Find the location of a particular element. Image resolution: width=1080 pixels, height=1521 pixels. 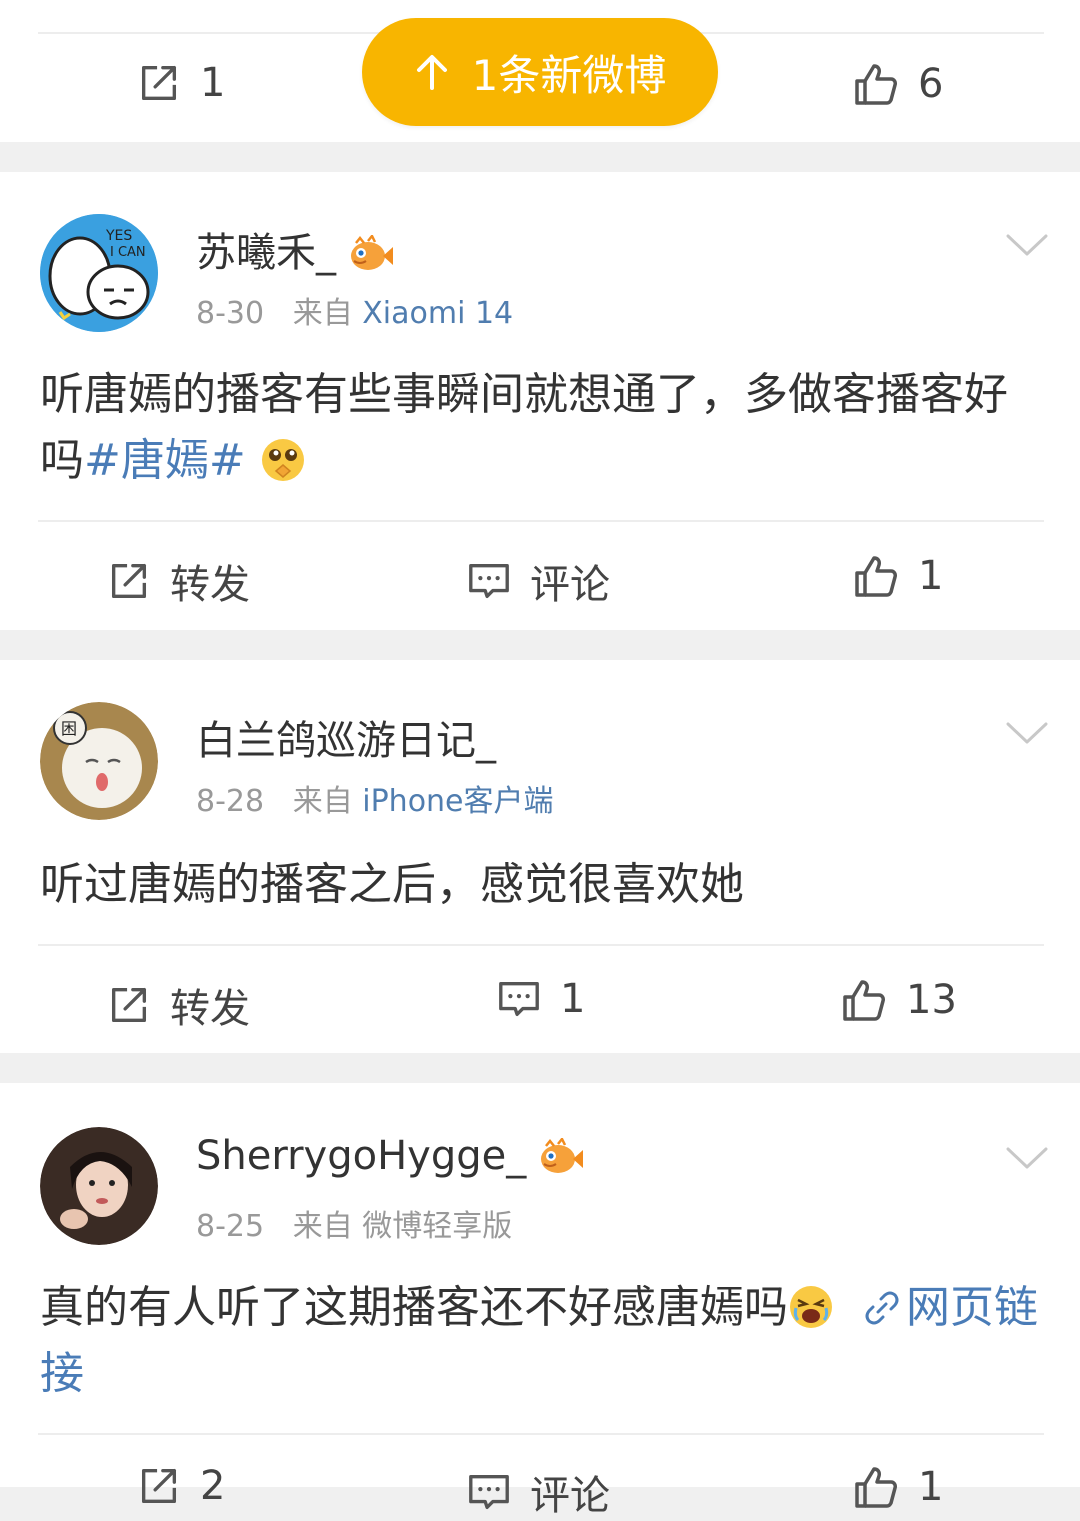

like-count: 6 is located at coordinates (931, 84).